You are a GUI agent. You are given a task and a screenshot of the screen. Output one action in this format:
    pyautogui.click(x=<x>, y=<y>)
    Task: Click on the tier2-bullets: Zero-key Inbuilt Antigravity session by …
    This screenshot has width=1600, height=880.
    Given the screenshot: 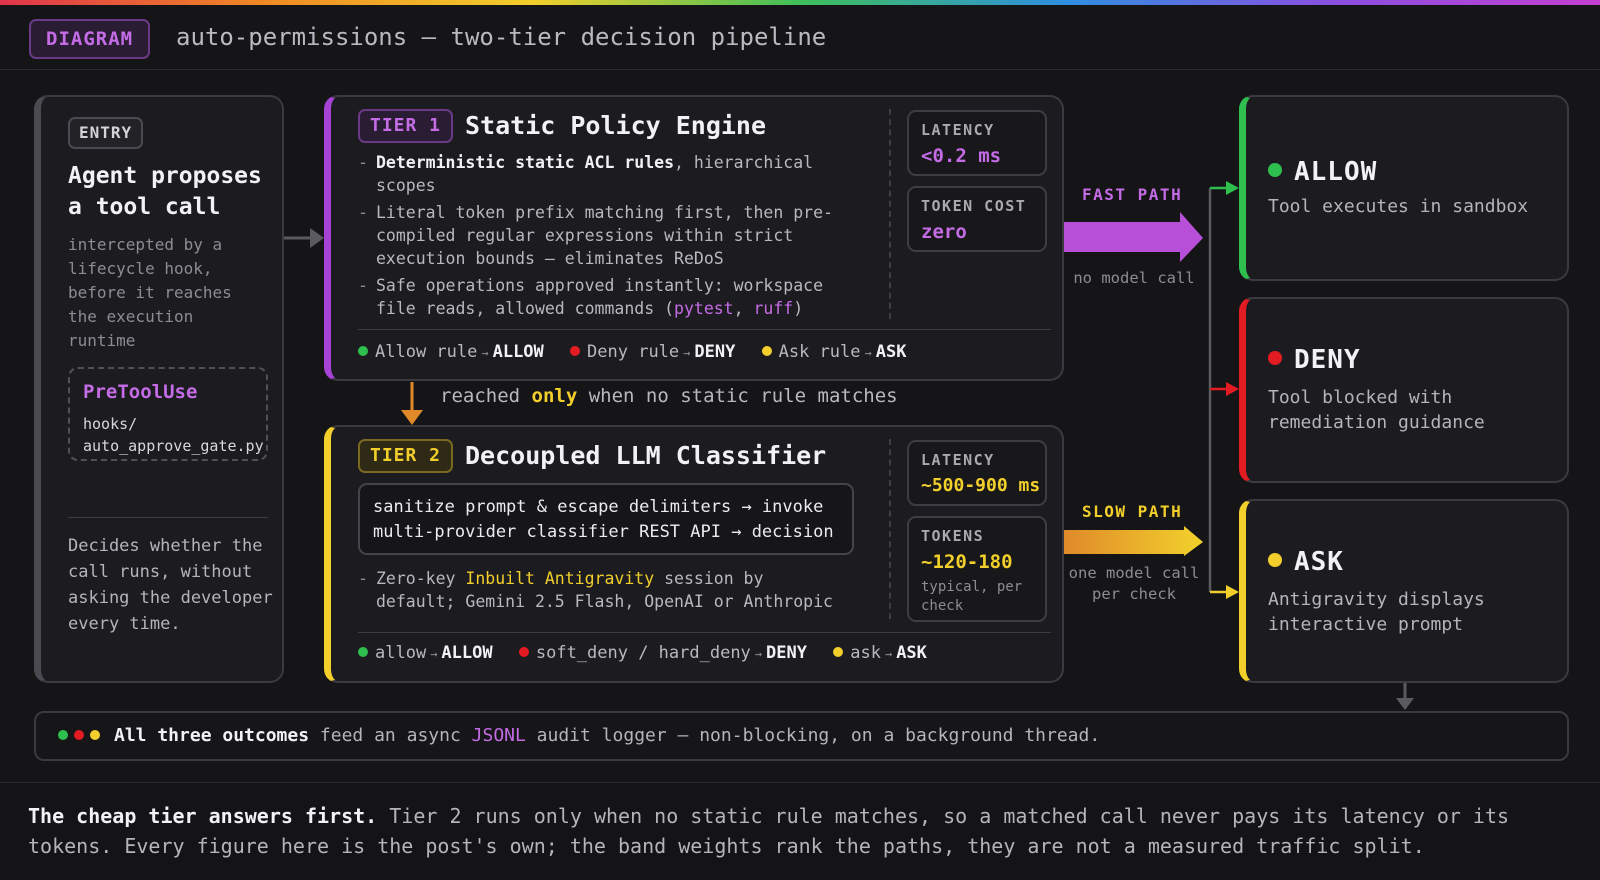 What is the action you would take?
    pyautogui.click(x=598, y=592)
    